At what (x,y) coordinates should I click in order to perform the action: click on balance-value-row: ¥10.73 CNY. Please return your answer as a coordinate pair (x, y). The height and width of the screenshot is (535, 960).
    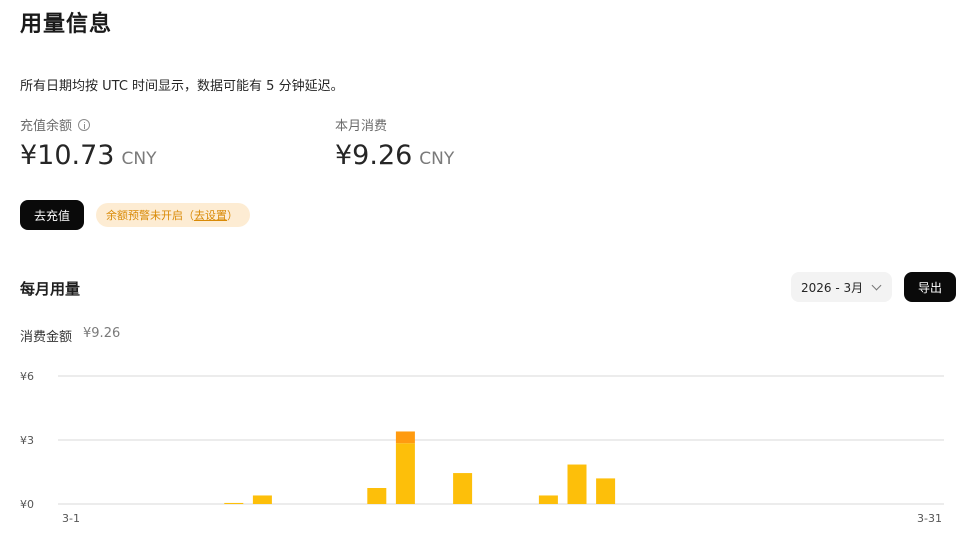
    Looking at the image, I should click on (88, 155).